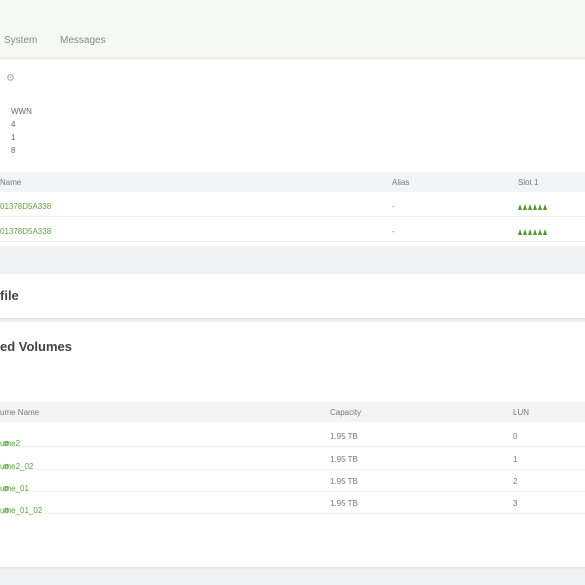 The image size is (585, 585). What do you see at coordinates (36, 346) in the screenshot?
I see `volumes-section-title: ed Volumes` at bounding box center [36, 346].